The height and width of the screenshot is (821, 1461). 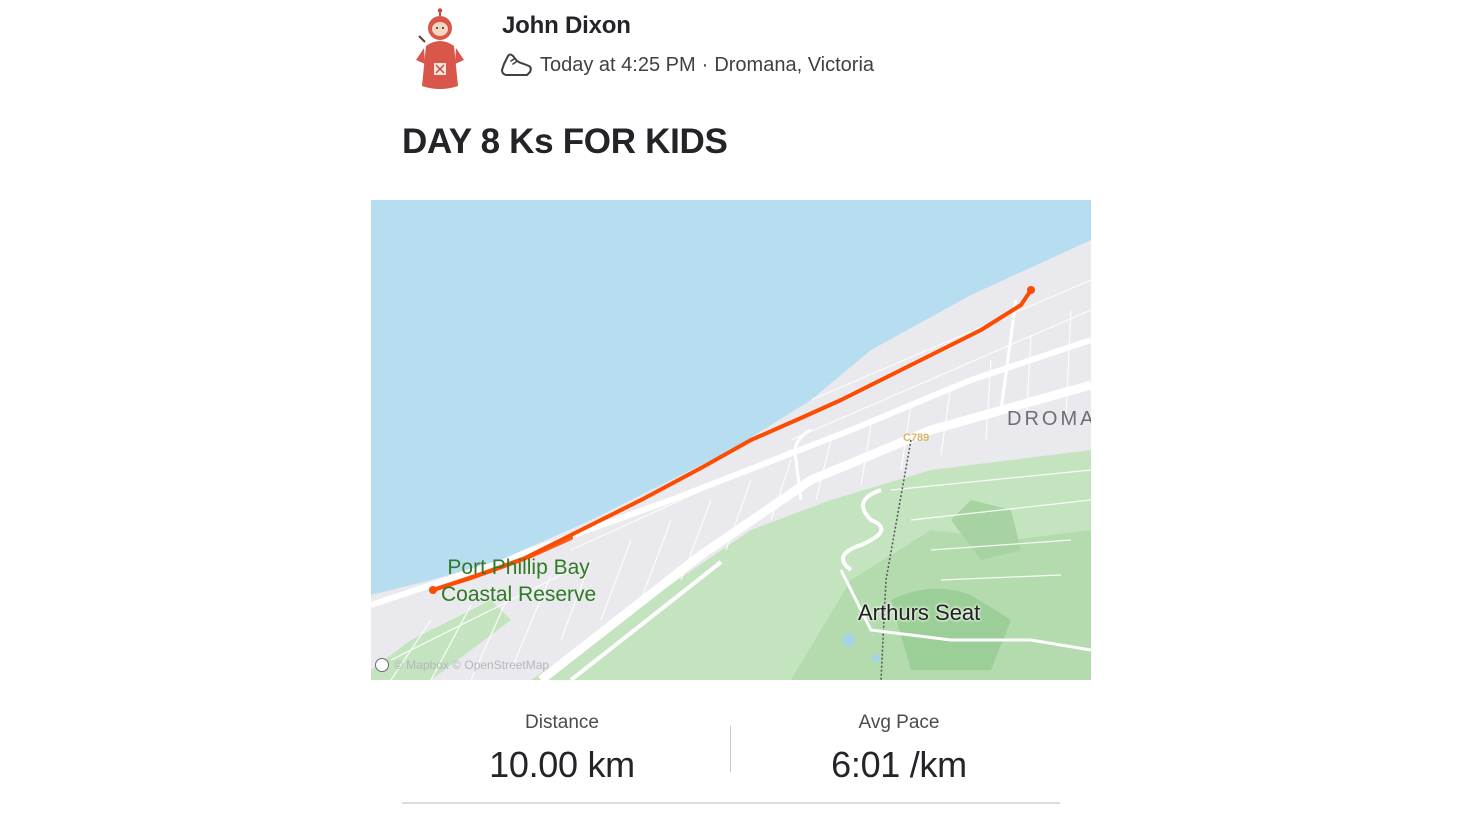 I want to click on activity-title: DAY 8 Ks FOR KIDS, so click(x=565, y=142).